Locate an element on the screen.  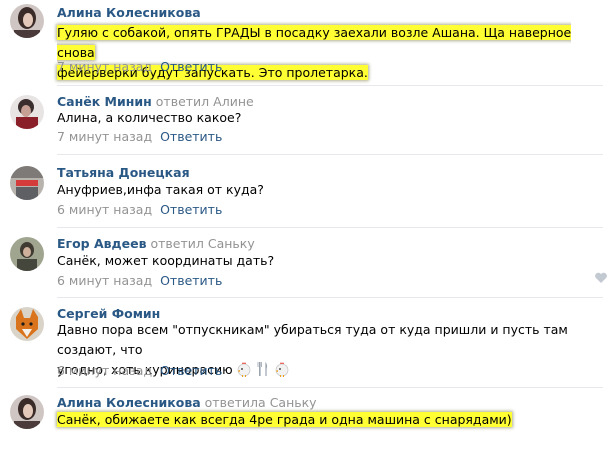
comment-text: Санёк, может координаты дать? is located at coordinates (166, 260).